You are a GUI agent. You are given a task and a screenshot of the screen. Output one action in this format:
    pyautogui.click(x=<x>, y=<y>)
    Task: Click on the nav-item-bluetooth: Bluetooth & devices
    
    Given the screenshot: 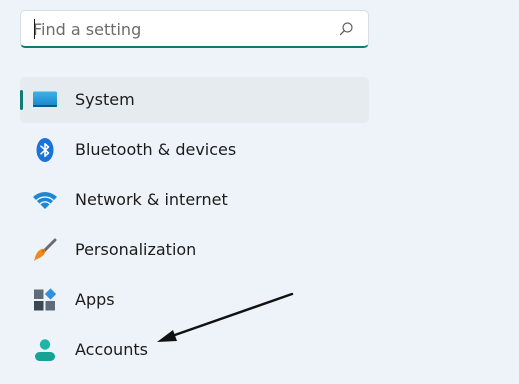 What is the action you would take?
    pyautogui.click(x=194, y=150)
    